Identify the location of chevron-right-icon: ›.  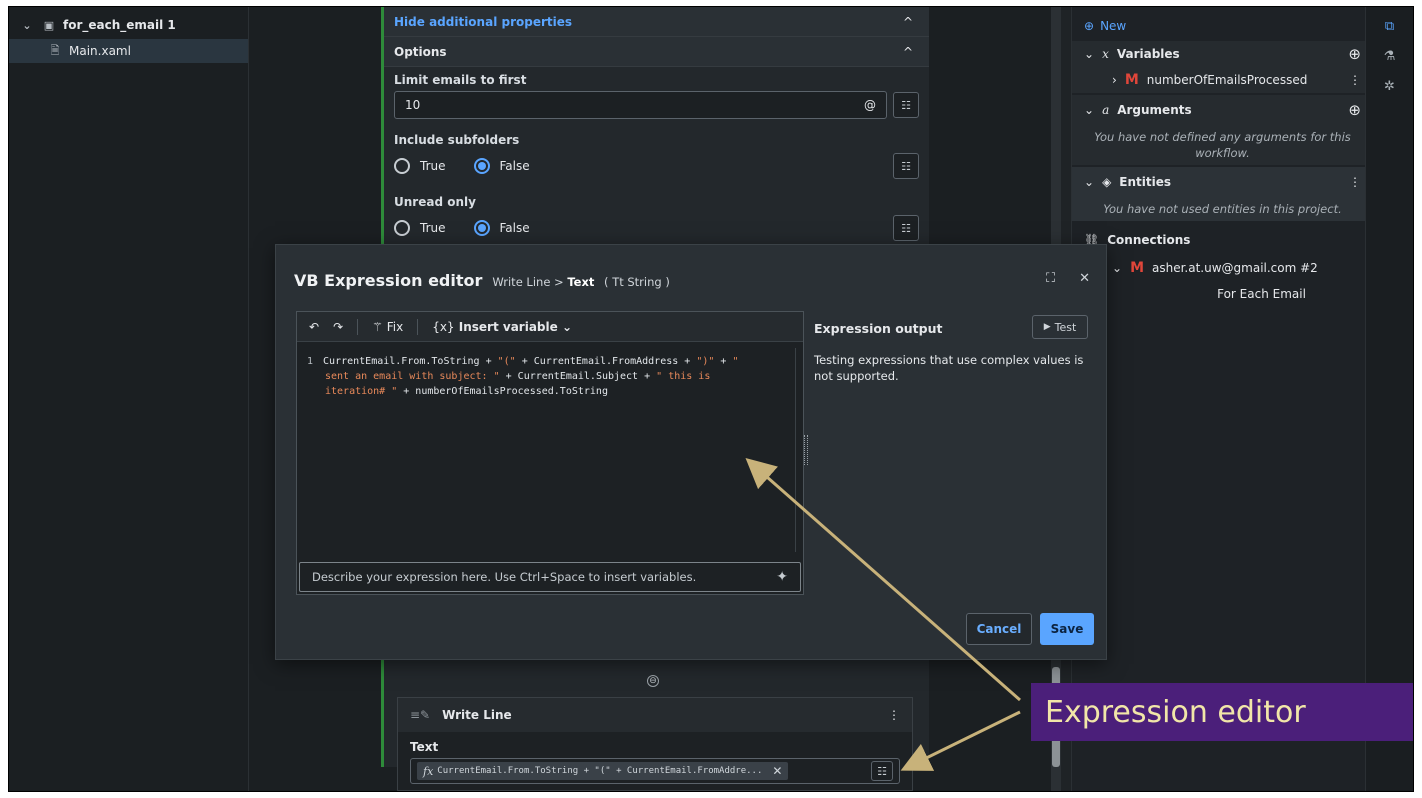
(1114, 80).